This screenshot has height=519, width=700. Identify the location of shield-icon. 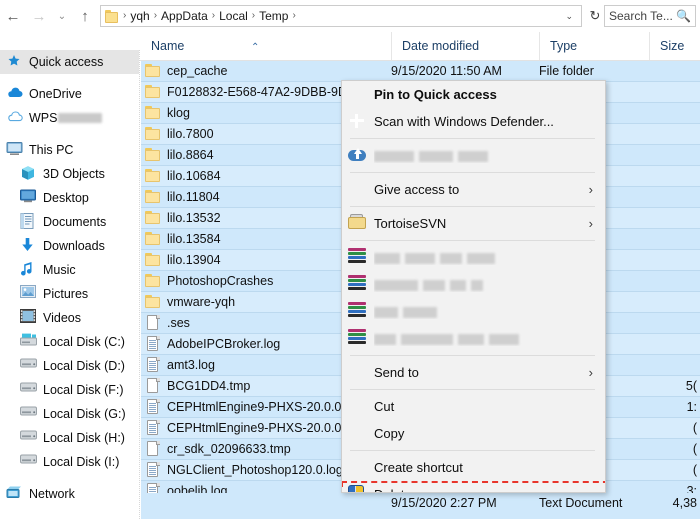
(358, 488).